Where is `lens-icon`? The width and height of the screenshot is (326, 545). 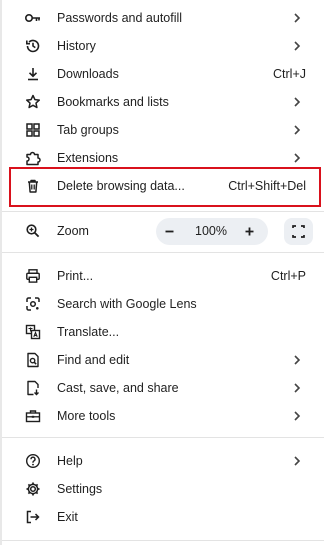 lens-icon is located at coordinates (33, 304).